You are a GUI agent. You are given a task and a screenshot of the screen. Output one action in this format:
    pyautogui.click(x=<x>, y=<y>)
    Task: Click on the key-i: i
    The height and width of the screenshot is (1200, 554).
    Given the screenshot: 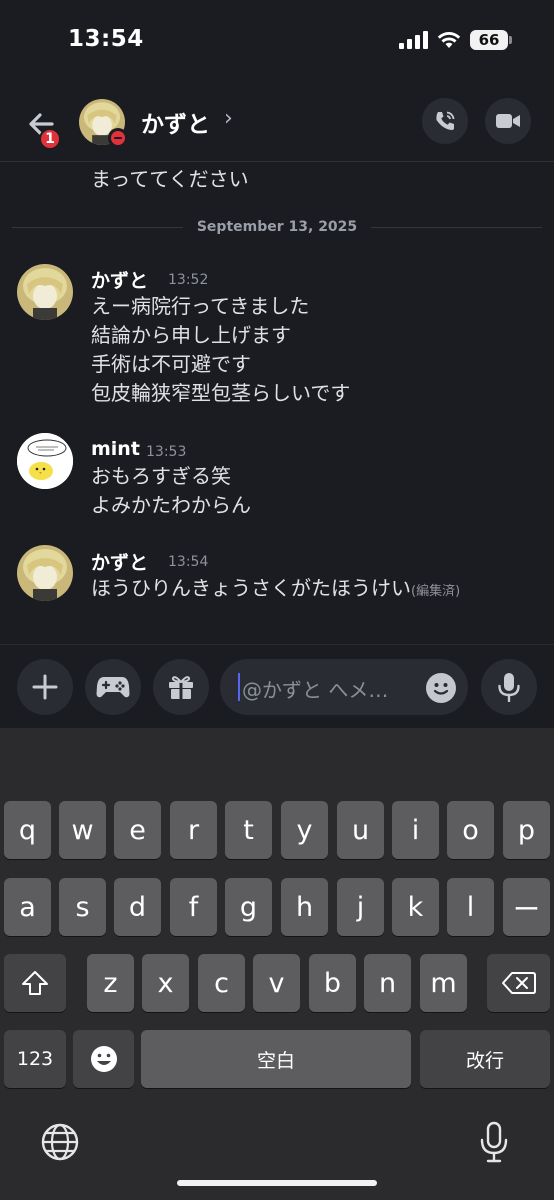 What is the action you would take?
    pyautogui.click(x=415, y=830)
    